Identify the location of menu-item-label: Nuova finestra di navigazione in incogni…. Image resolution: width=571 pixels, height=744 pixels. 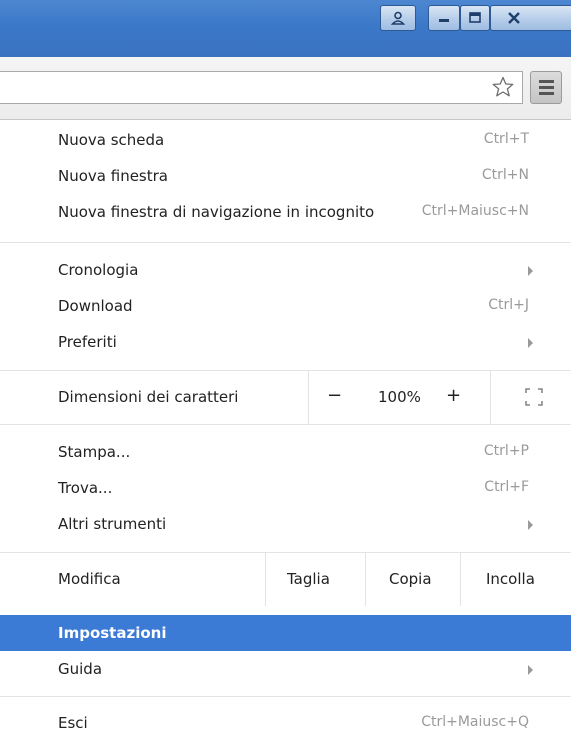
(216, 212).